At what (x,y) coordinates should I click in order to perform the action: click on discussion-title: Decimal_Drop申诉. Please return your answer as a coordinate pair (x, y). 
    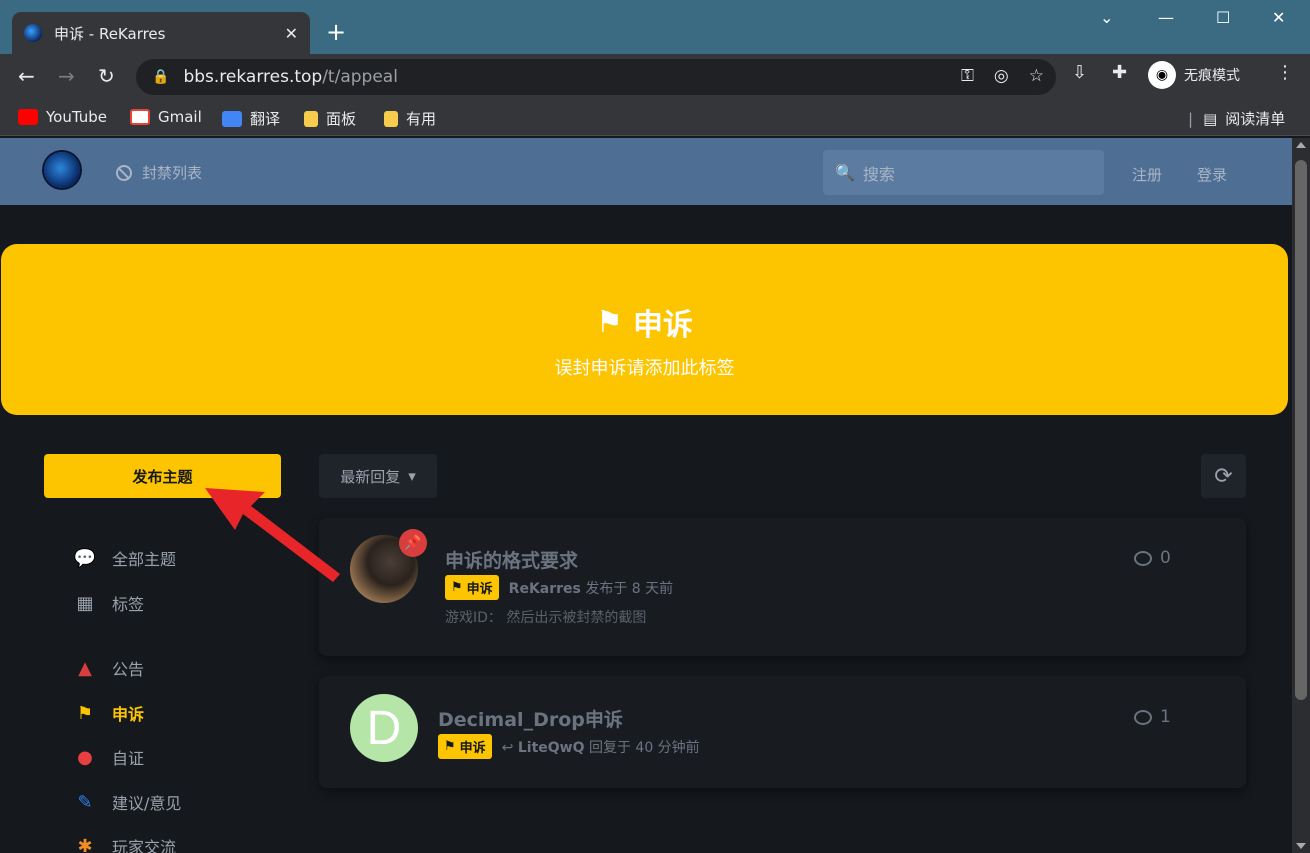
    Looking at the image, I should click on (530, 718).